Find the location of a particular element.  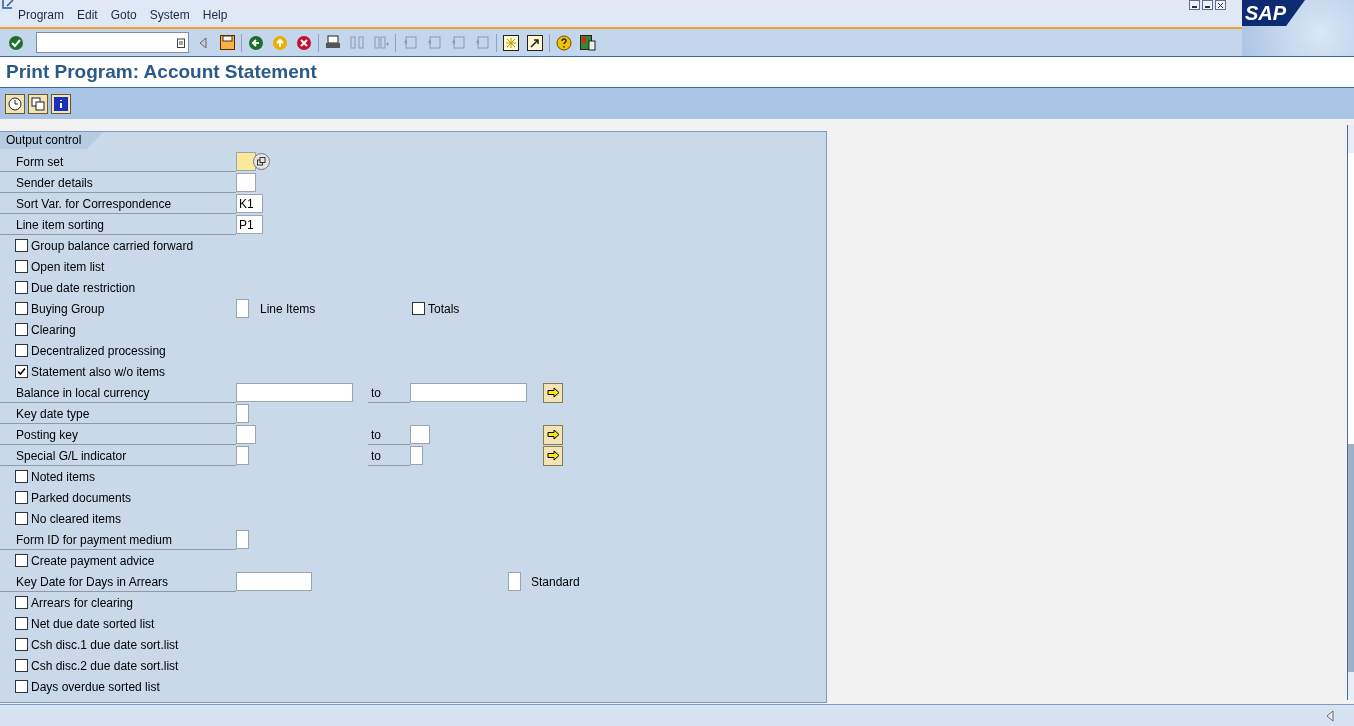

windows-icon is located at coordinates (261, 161).